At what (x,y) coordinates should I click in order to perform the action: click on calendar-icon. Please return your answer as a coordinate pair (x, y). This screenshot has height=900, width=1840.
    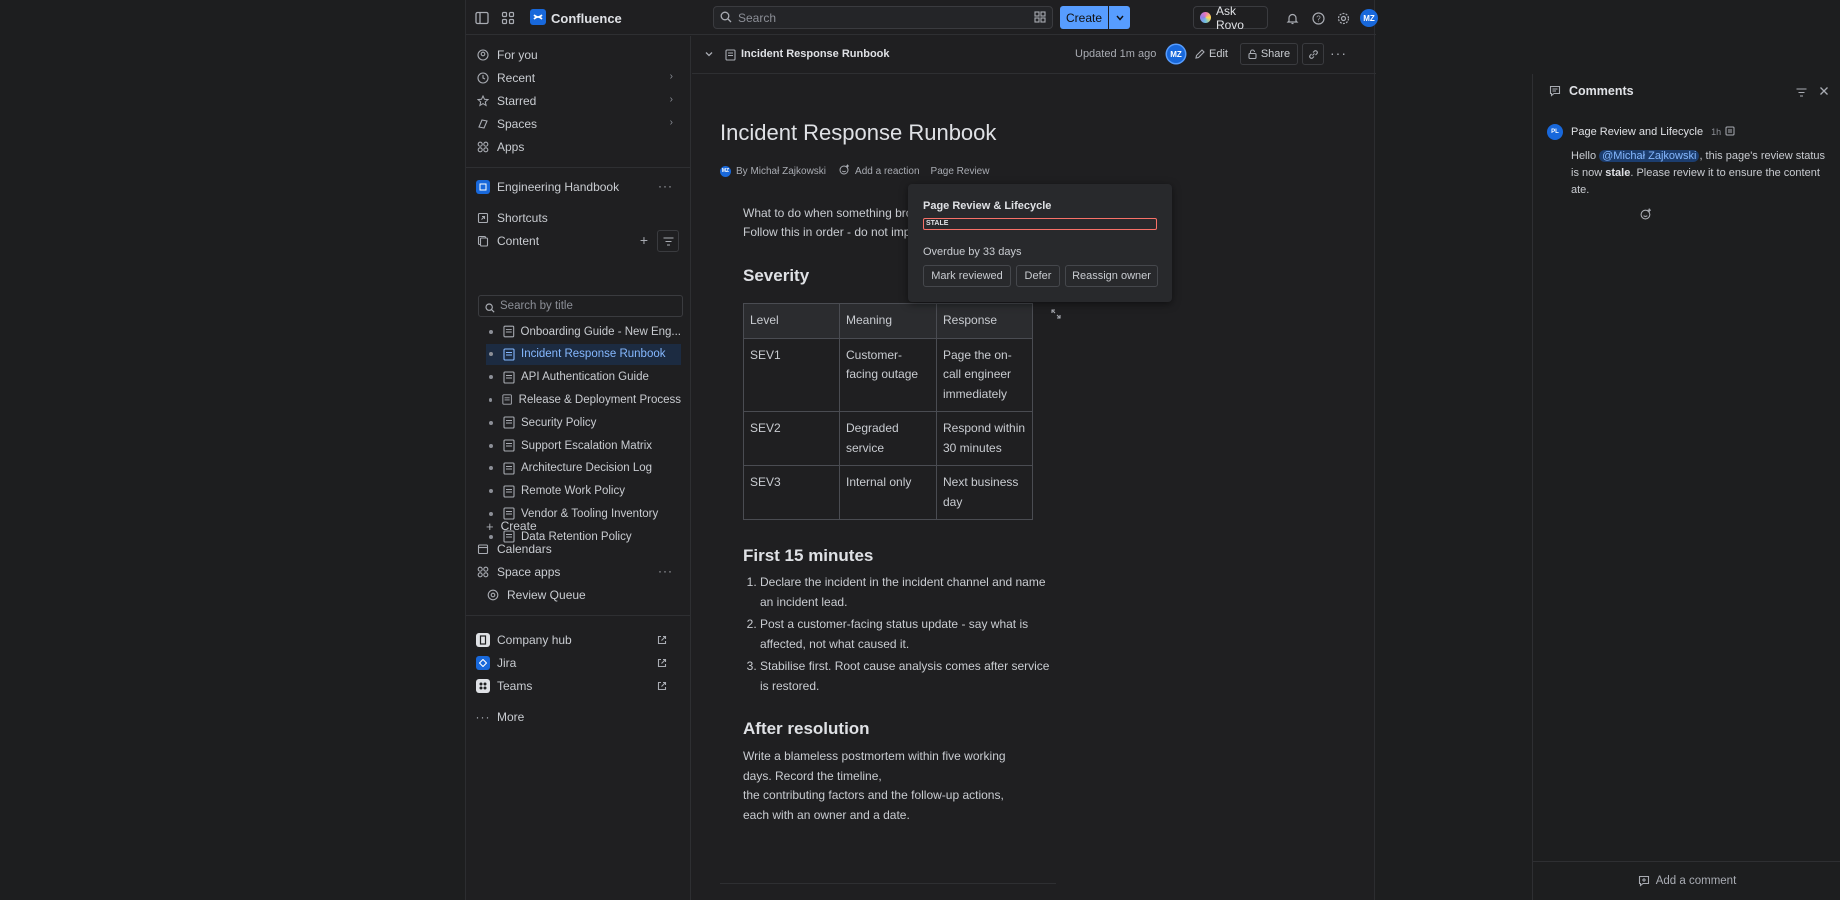
    Looking at the image, I should click on (483, 549).